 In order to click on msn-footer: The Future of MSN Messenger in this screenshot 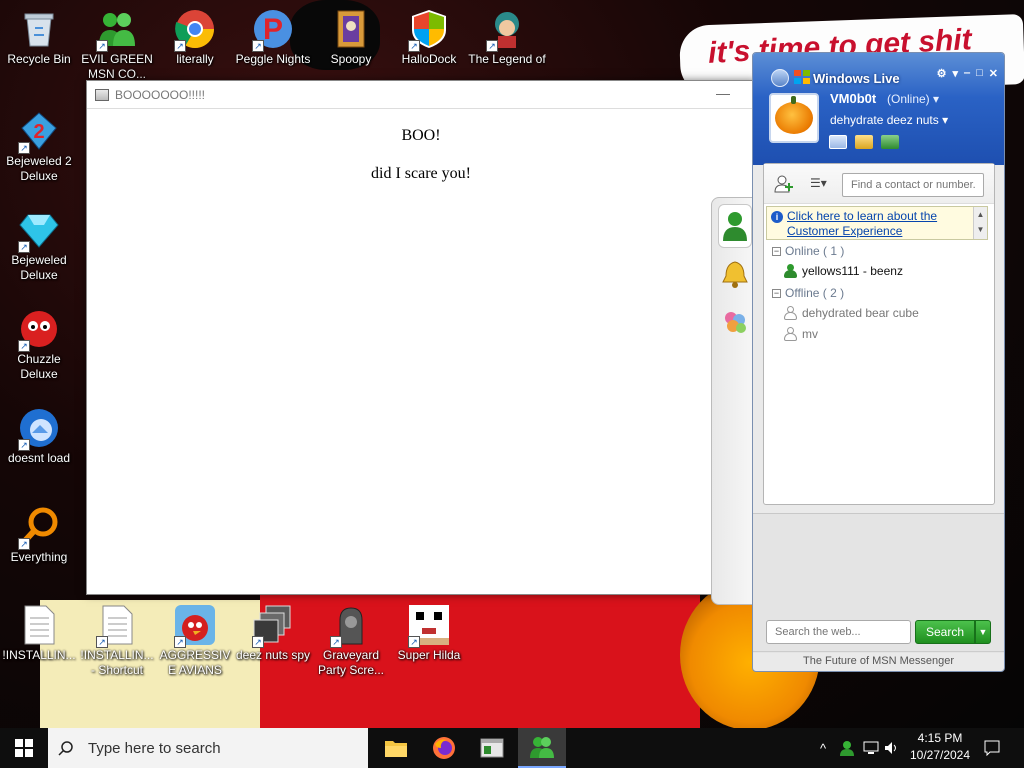, I will do `click(878, 661)`.